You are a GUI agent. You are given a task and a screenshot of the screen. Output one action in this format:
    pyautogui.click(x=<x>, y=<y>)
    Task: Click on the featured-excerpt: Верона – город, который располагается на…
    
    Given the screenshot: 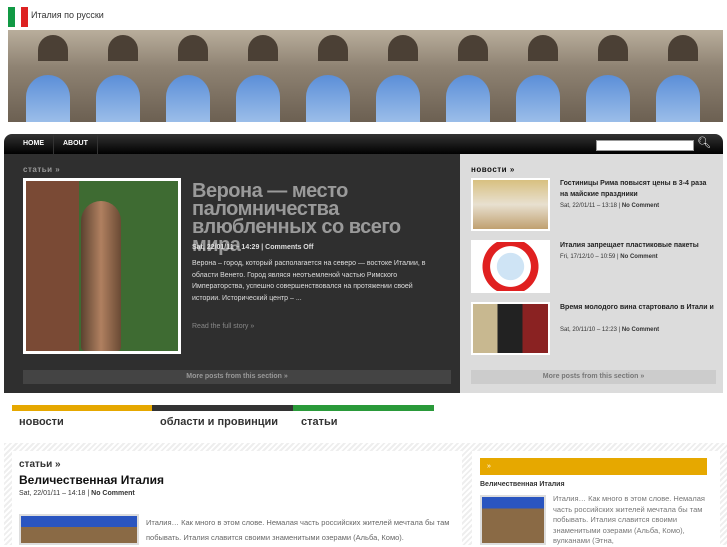 What is the action you would take?
    pyautogui.click(x=309, y=281)
    